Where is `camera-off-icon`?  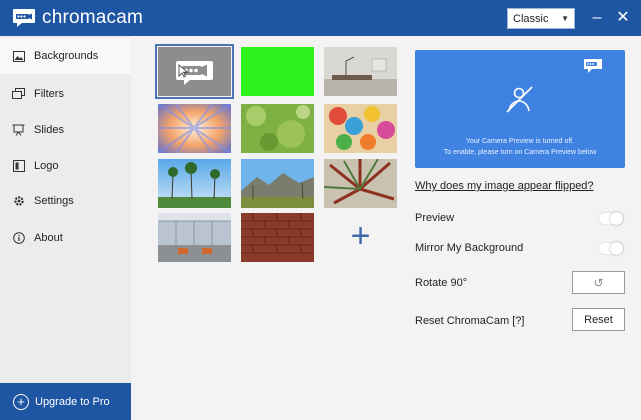 camera-off-icon is located at coordinates (519, 99).